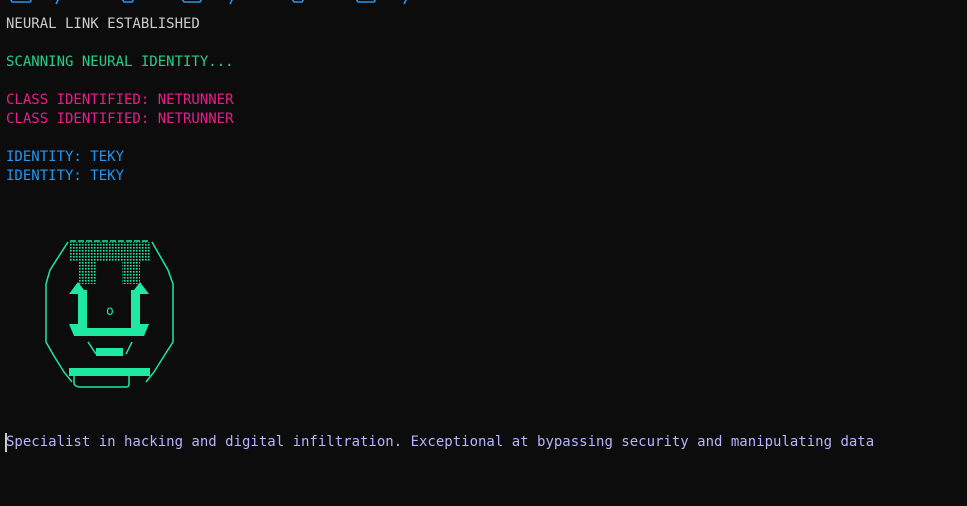  Describe the element at coordinates (103, 24) in the screenshot. I see `link-status-line: NEURAL LINK ESTABLISHED` at that location.